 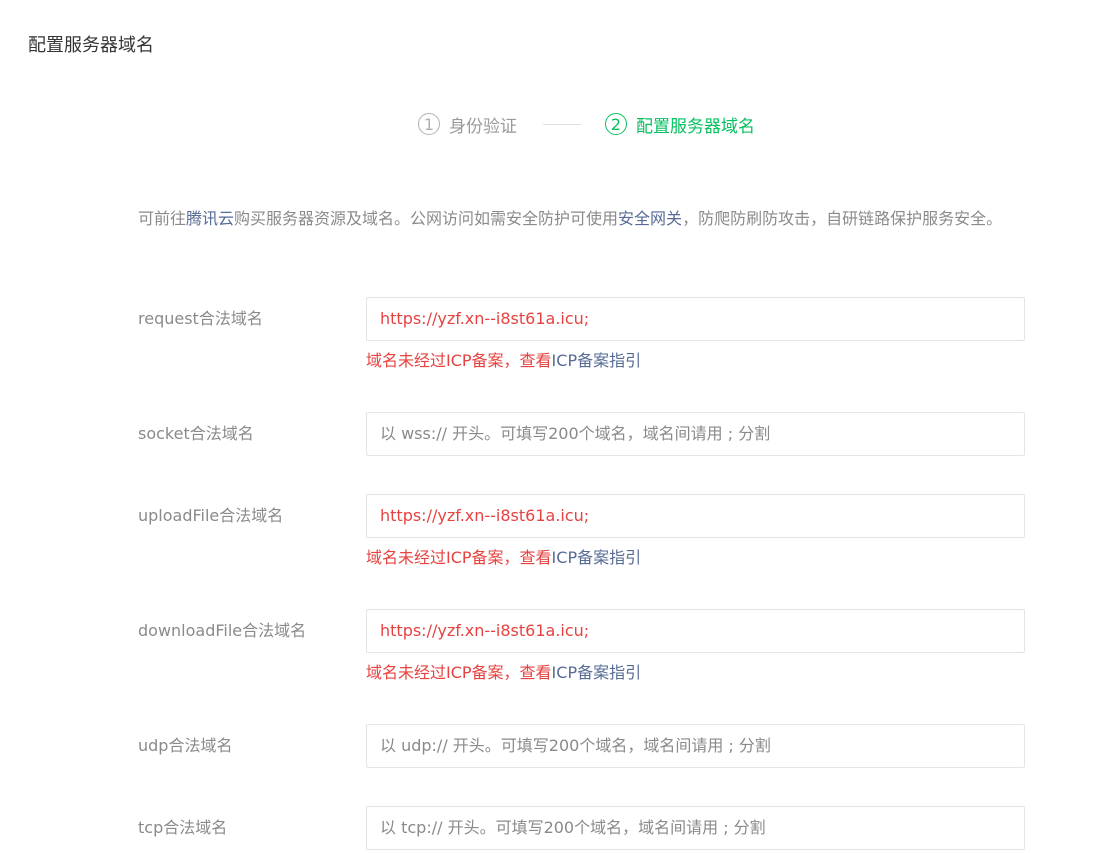 I want to click on tcp-domain-input: 以 tcp:// 开头。可填写200个域名，域名间请用 ; 分割, so click(x=695, y=828).